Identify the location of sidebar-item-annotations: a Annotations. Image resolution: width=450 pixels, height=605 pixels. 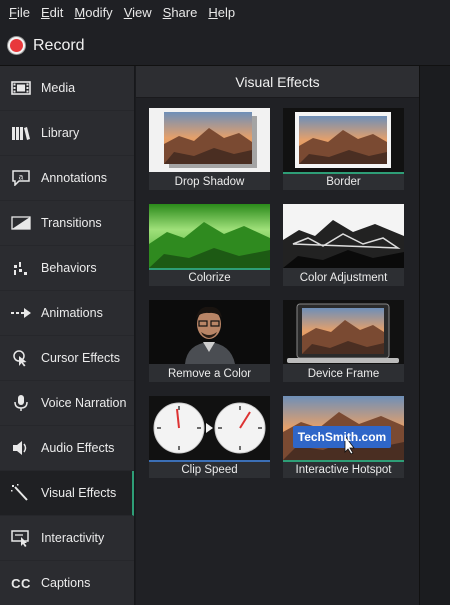
(67, 178).